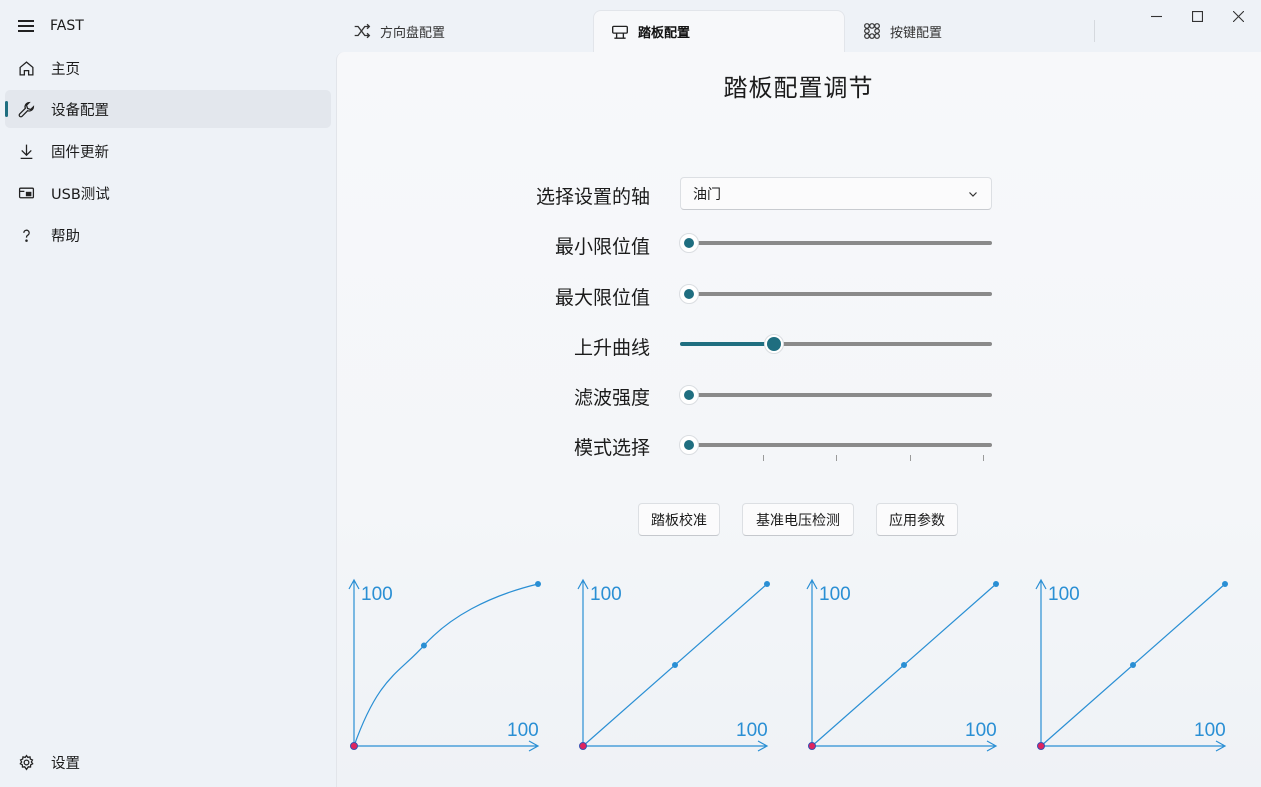 This screenshot has height=787, width=1261. Describe the element at coordinates (973, 194) in the screenshot. I see `chevron-down-icon` at that location.